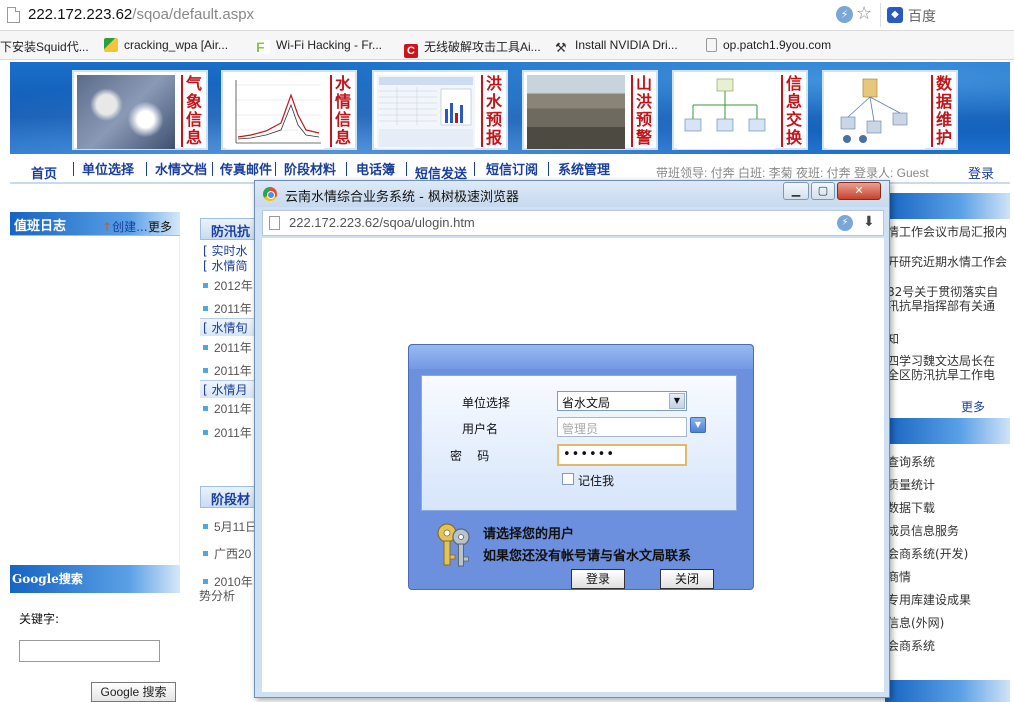 The width and height of the screenshot is (1014, 702). What do you see at coordinates (47, 579) in the screenshot?
I see `google-search-title: Google搜索` at bounding box center [47, 579].